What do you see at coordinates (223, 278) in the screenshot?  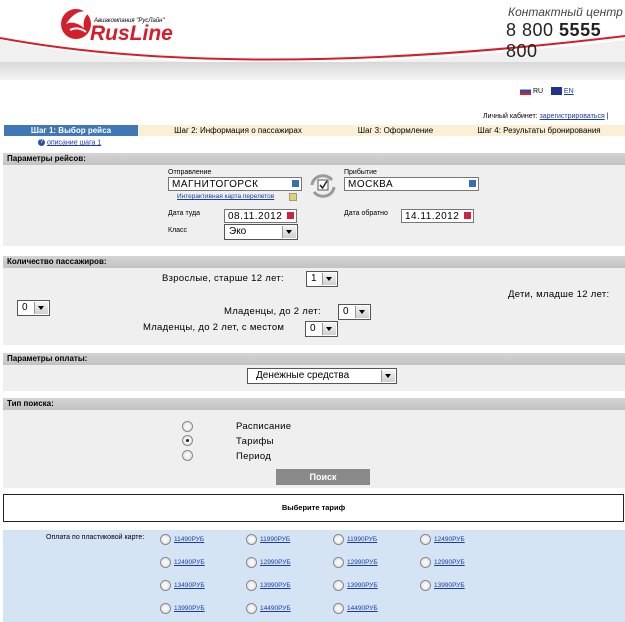 I see `adults-label: Взрослые, старше 12 лет:` at bounding box center [223, 278].